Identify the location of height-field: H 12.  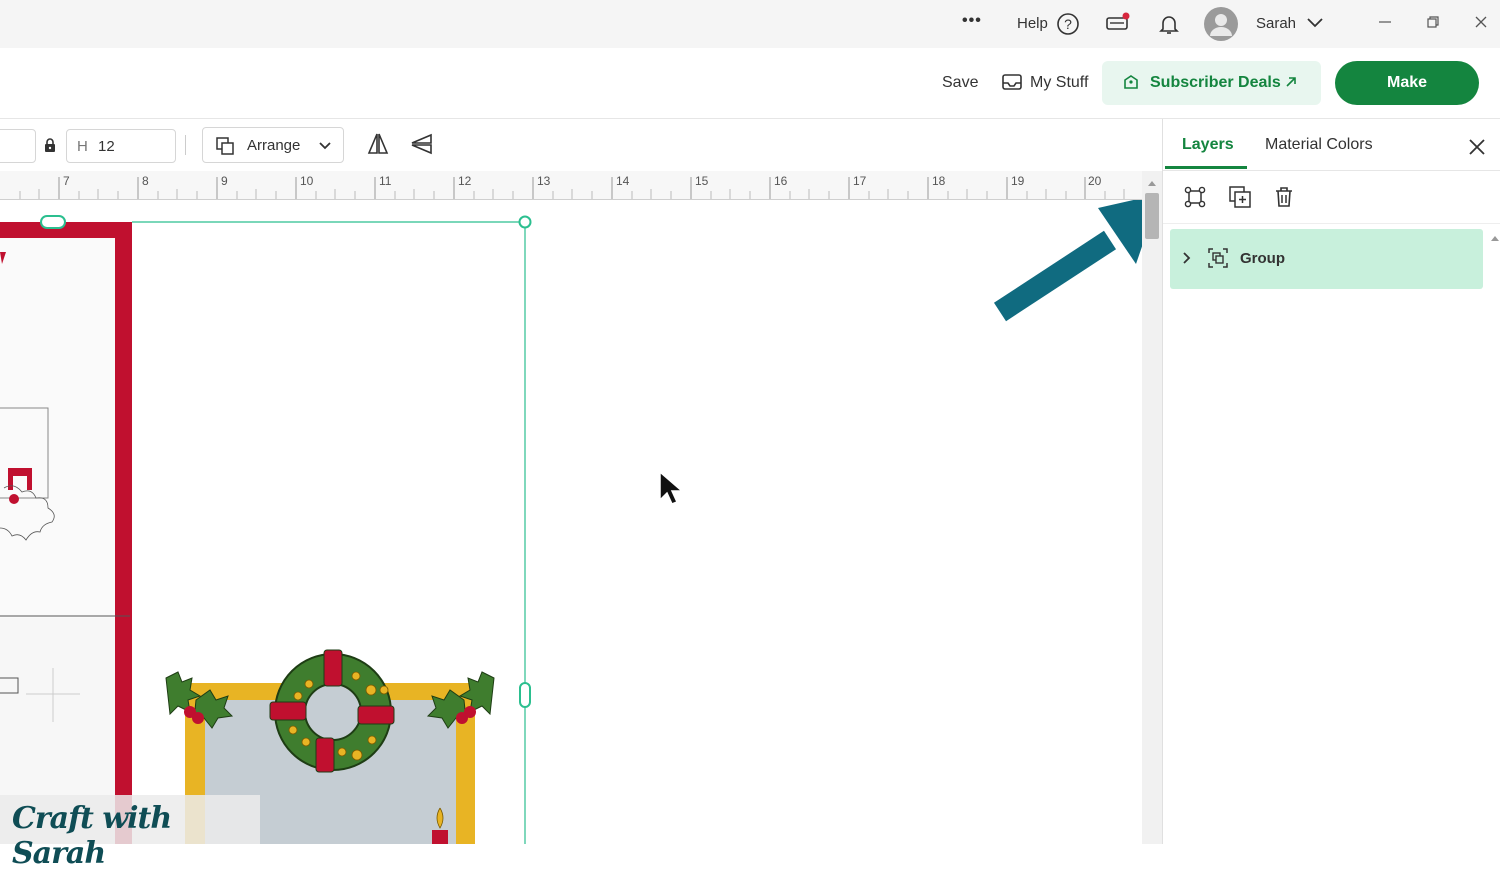
(121, 146).